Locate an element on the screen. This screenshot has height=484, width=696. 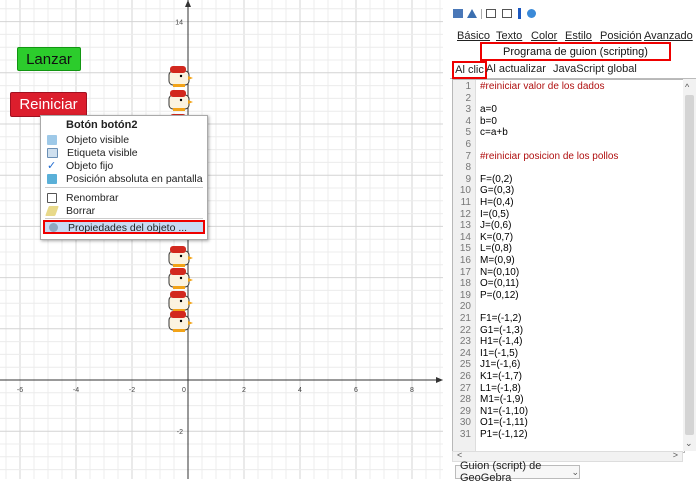
code-line: H=(0,4) is located at coordinates (497, 202).